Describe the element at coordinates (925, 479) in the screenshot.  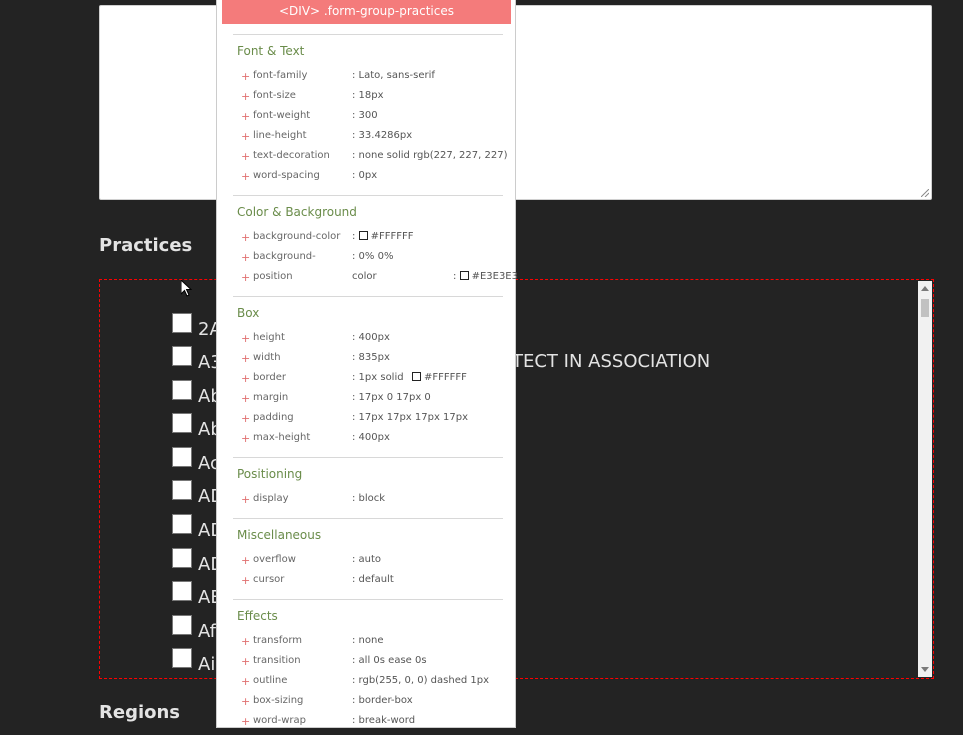
I see `scrollbar` at that location.